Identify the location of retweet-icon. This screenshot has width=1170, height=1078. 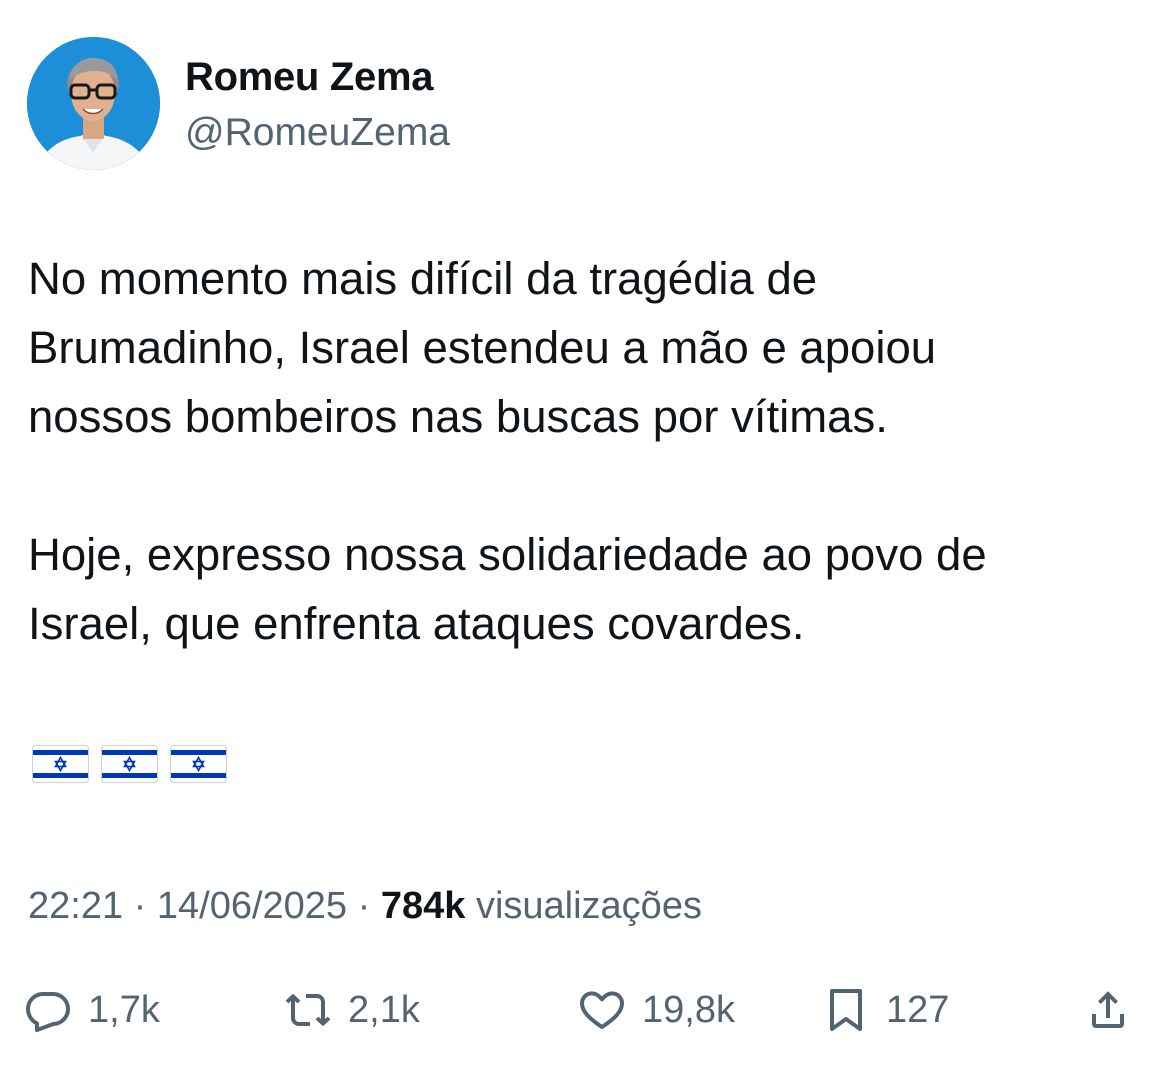
(308, 1010).